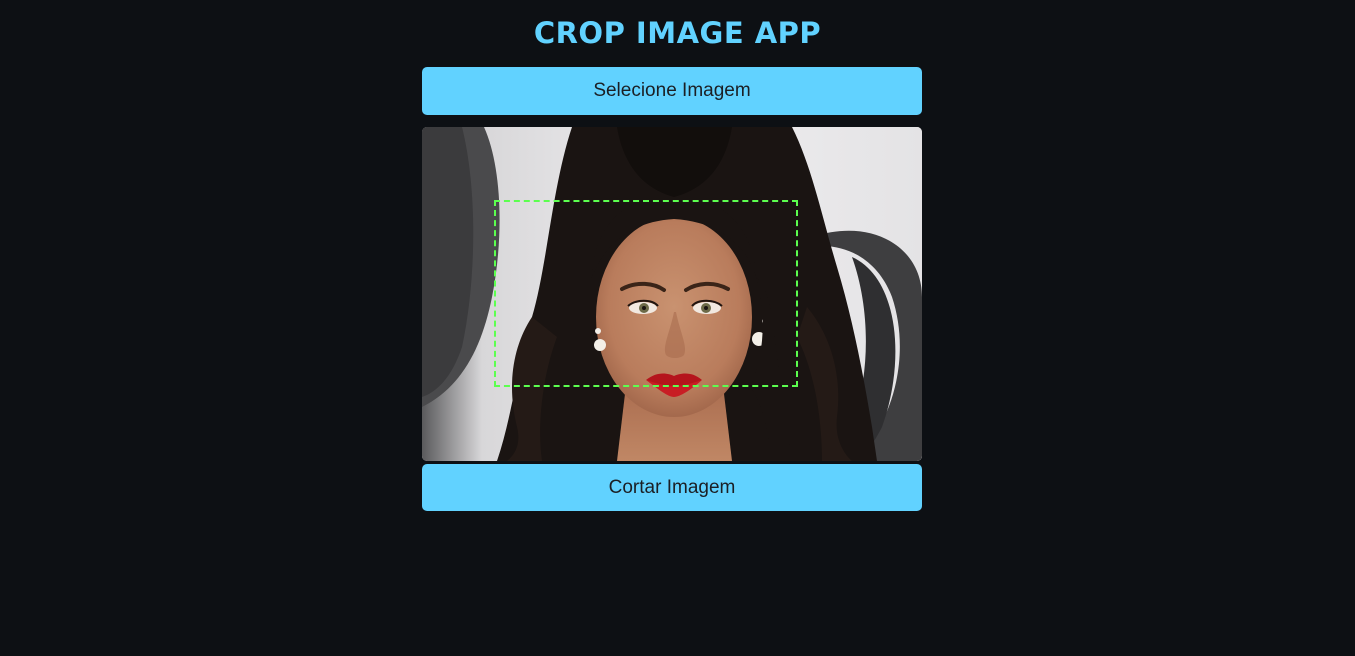  What do you see at coordinates (672, 487) in the screenshot?
I see `crop-image-button: Cortar Imagem` at bounding box center [672, 487].